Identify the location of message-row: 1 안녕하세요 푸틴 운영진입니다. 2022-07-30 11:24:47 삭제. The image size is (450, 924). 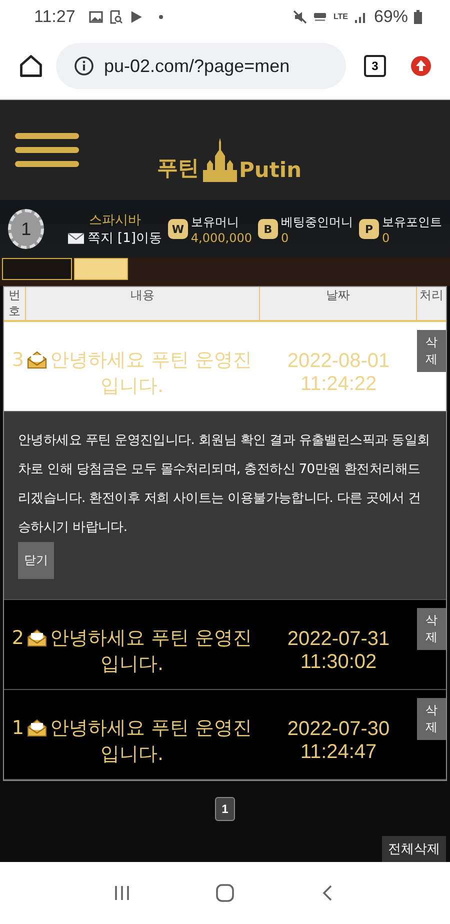
(225, 735).